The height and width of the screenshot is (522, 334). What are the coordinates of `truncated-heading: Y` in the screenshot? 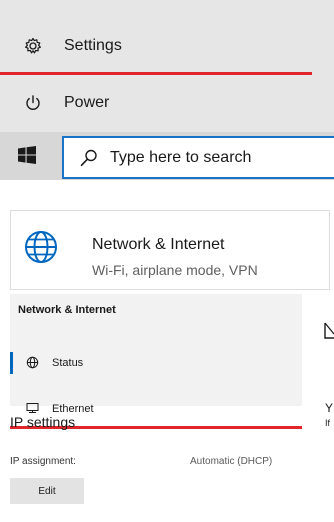 It's located at (329, 408).